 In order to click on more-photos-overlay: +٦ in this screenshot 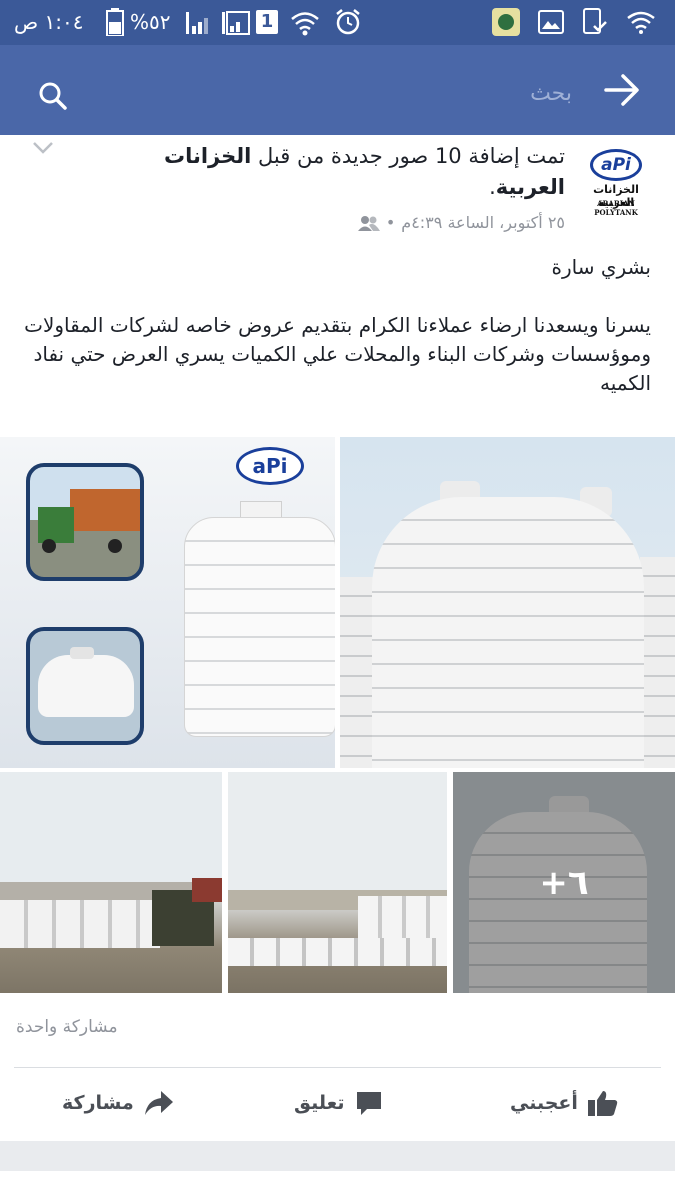, I will do `click(564, 882)`.